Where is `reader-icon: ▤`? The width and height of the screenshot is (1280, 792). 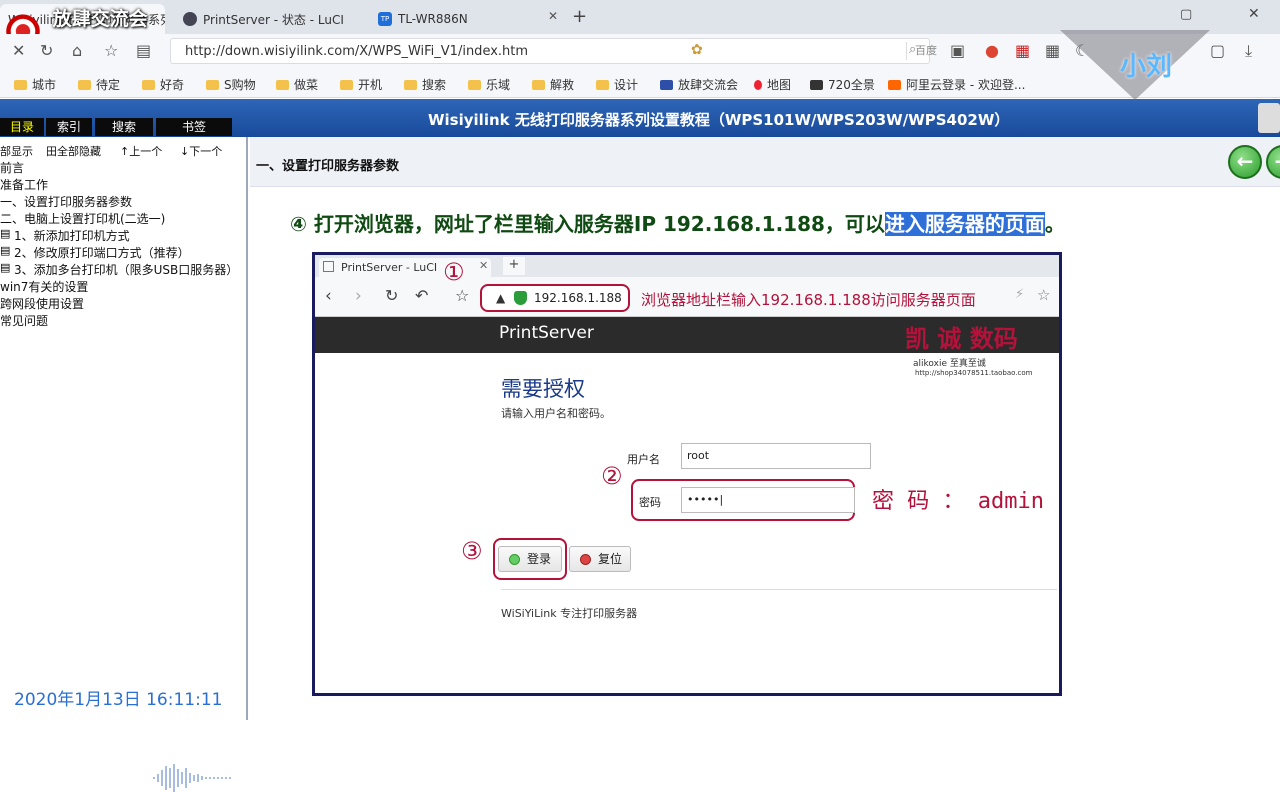
reader-icon: ▤ is located at coordinates (143, 51).